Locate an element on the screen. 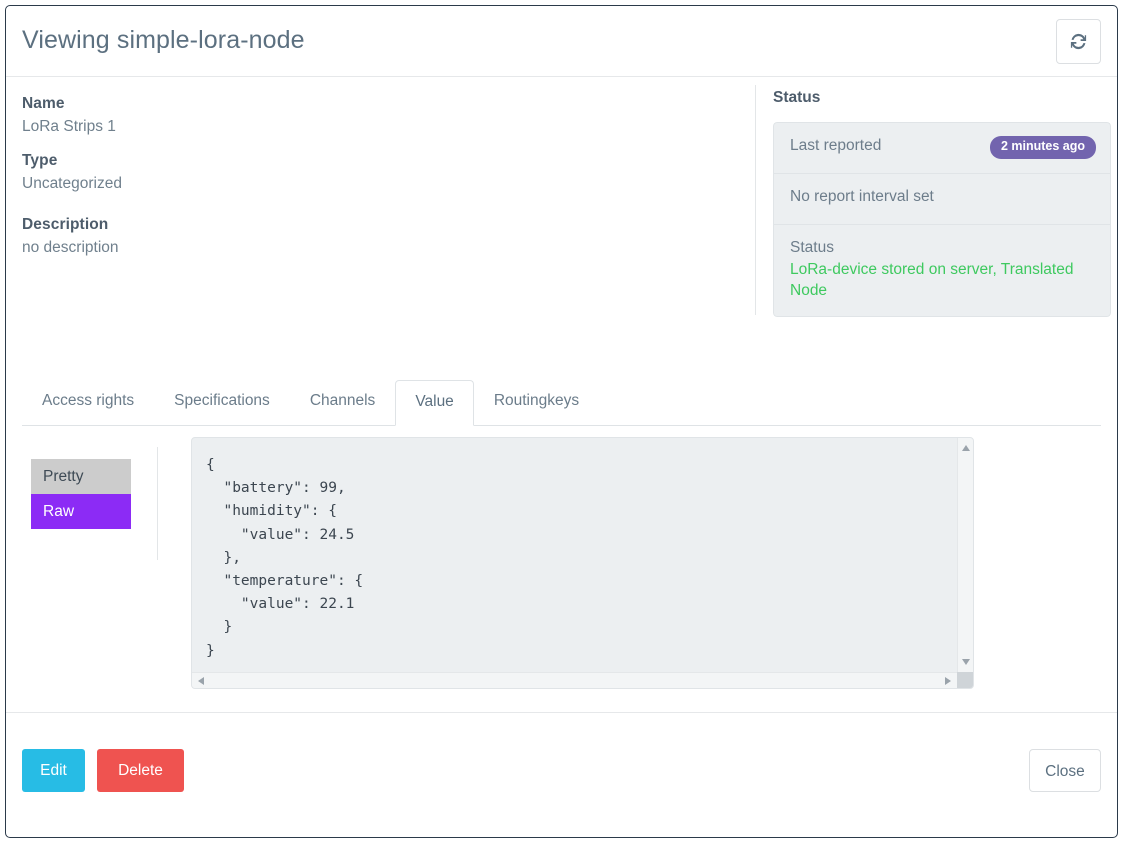  refresh-icon is located at coordinates (1078, 41).